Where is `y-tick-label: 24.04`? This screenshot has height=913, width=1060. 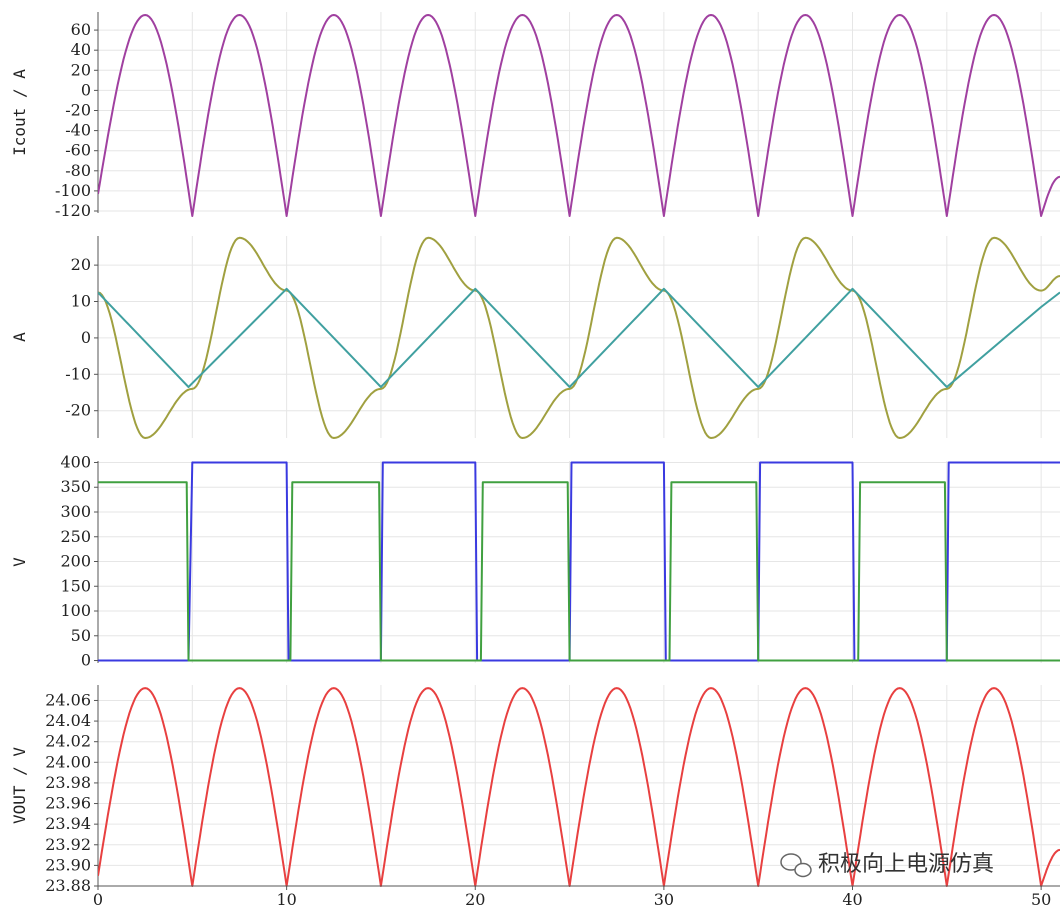 y-tick-label: 24.04 is located at coordinates (68, 720).